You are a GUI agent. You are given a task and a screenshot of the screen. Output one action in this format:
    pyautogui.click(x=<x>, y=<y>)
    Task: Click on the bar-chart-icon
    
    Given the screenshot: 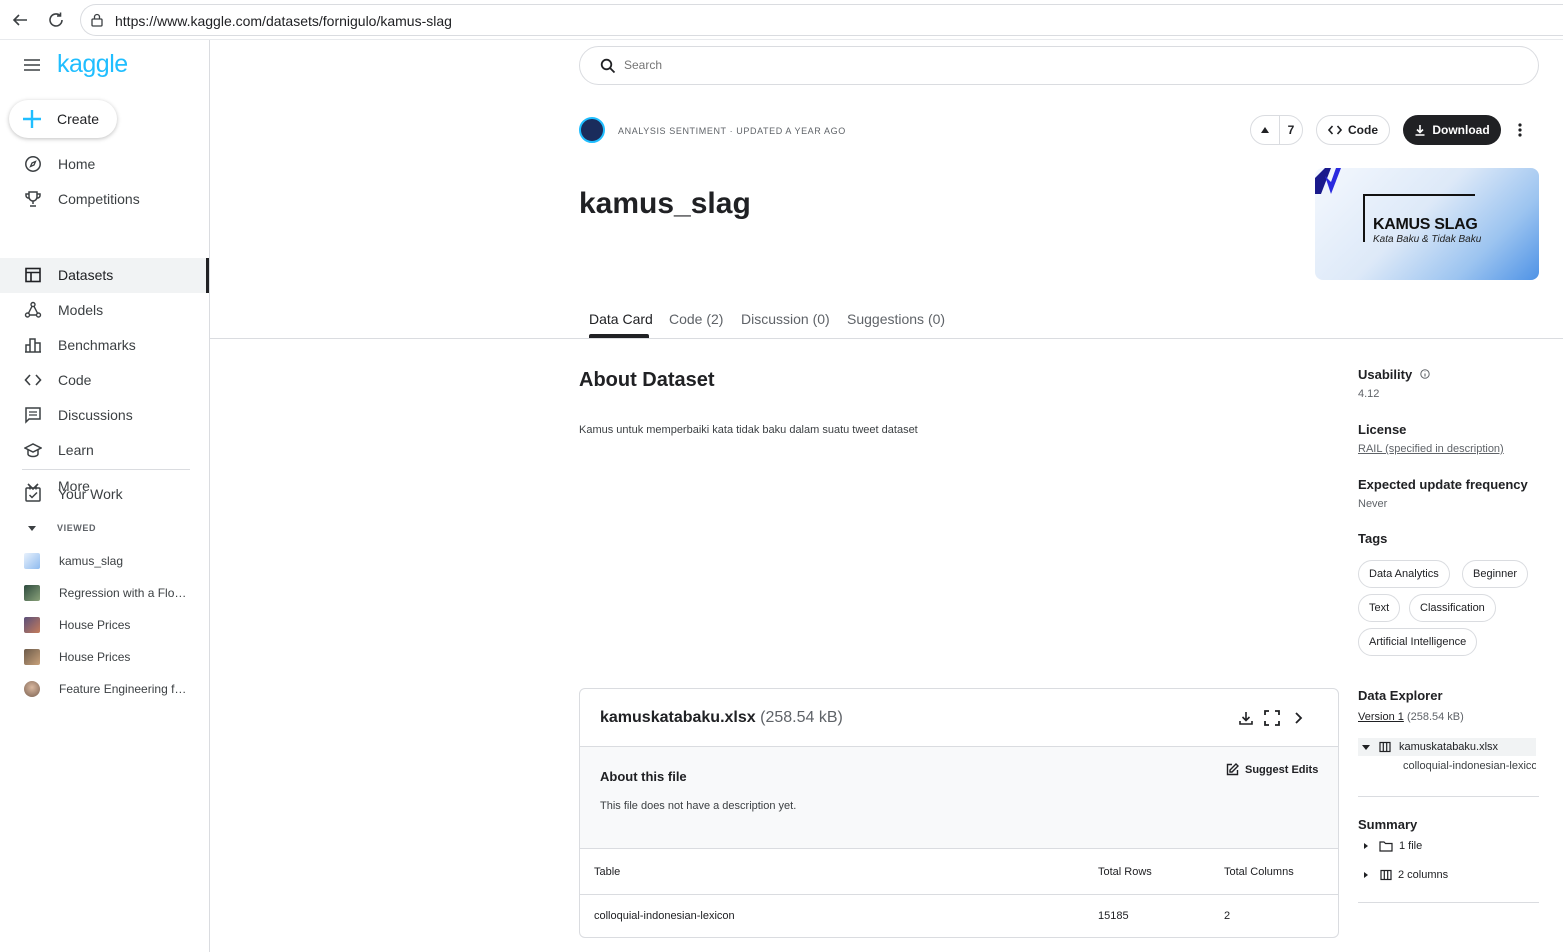 What is the action you would take?
    pyautogui.click(x=33, y=345)
    